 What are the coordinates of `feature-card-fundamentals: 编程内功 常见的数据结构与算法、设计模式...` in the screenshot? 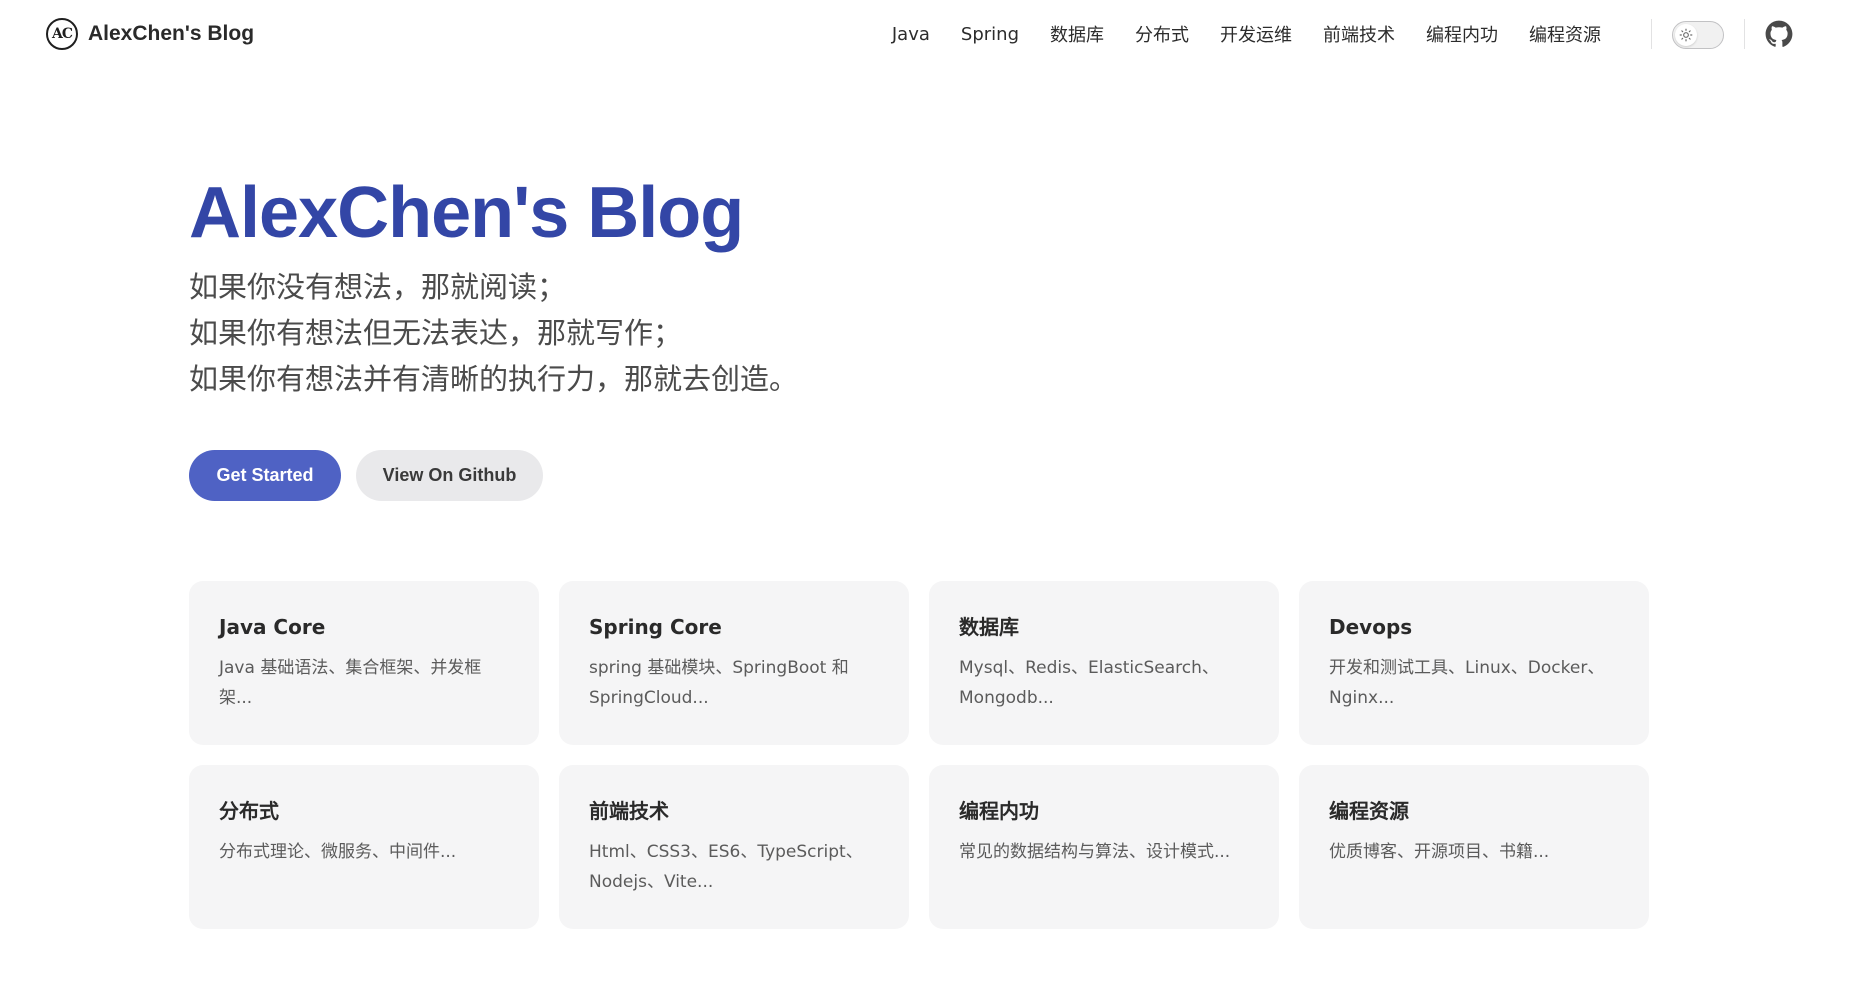 It's located at (1104, 847).